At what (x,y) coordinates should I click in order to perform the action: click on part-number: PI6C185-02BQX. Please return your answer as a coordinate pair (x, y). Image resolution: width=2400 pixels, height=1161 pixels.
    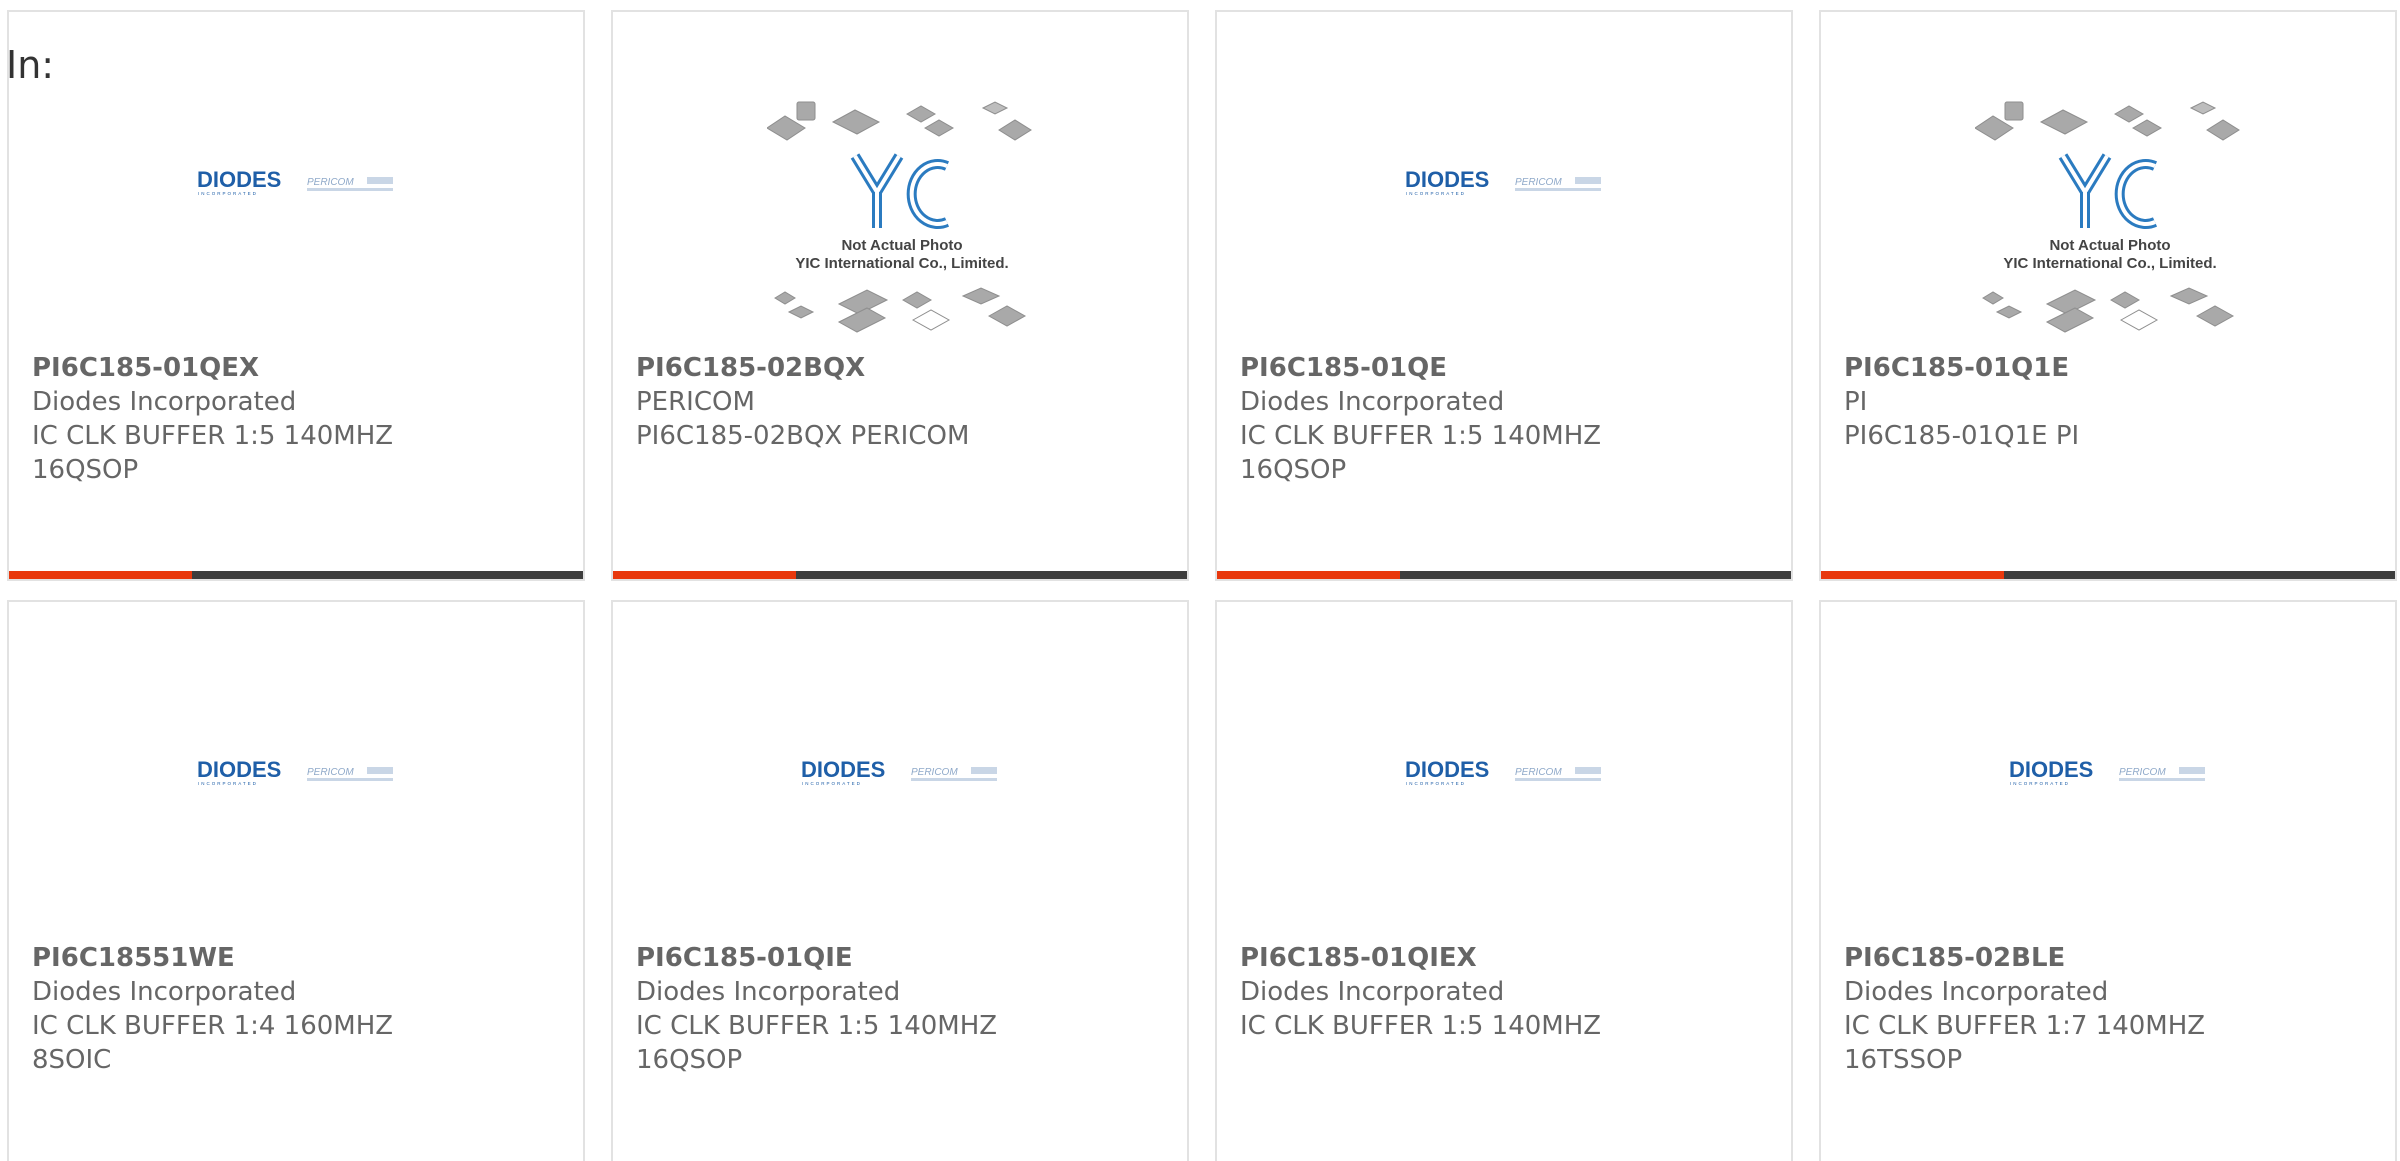
    Looking at the image, I should click on (901, 368).